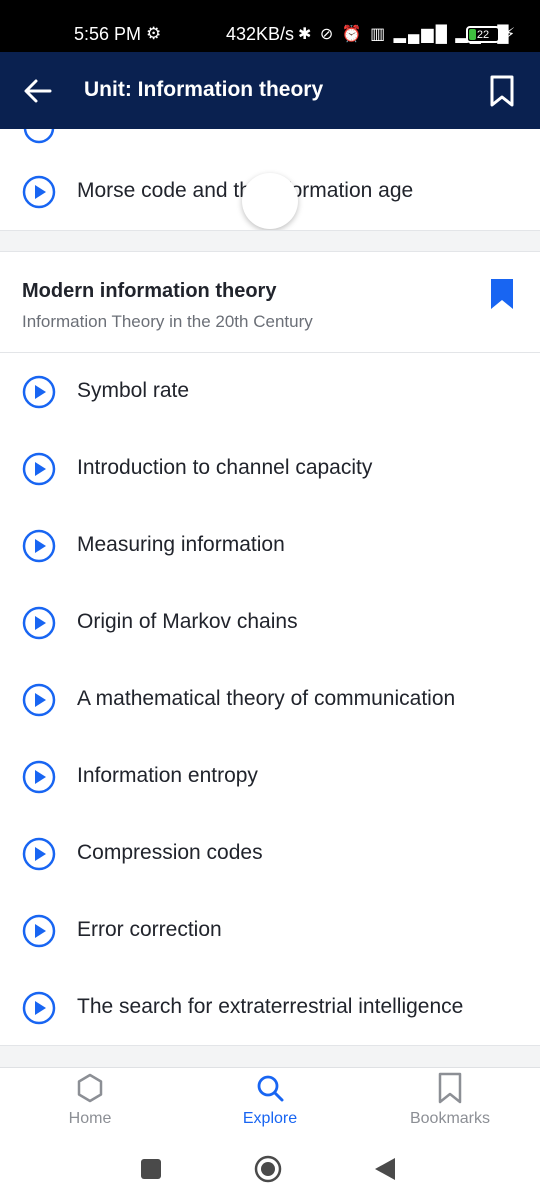  What do you see at coordinates (170, 852) in the screenshot?
I see `lesson-label: Compression codes` at bounding box center [170, 852].